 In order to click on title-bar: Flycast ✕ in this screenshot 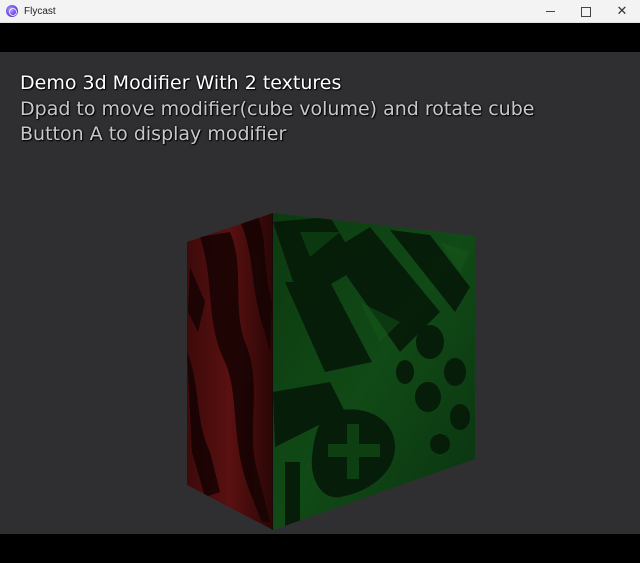, I will do `click(320, 11)`.